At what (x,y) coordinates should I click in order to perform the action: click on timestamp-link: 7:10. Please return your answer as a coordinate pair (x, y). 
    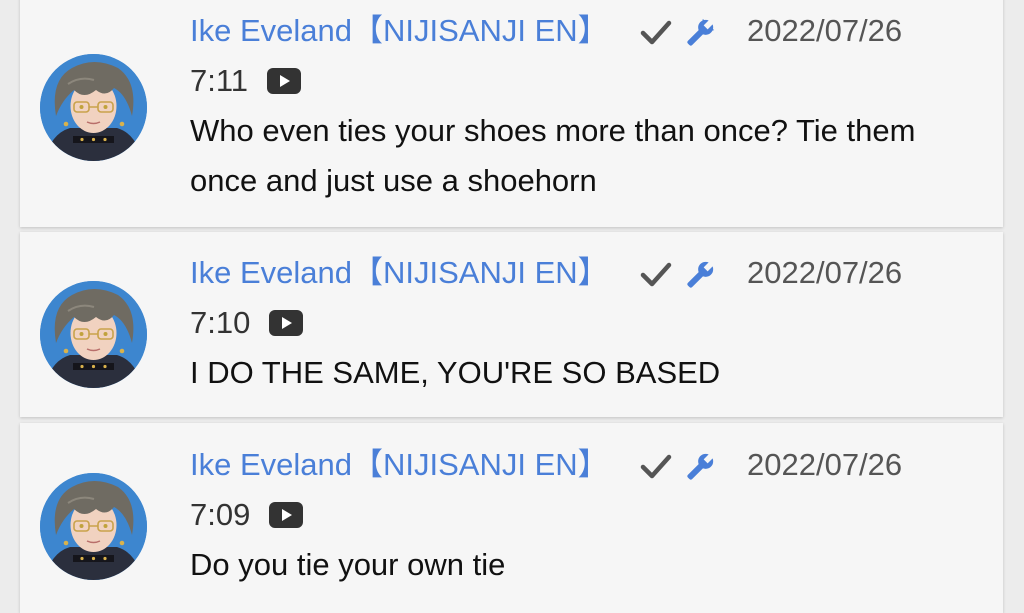
    Looking at the image, I should click on (220, 323).